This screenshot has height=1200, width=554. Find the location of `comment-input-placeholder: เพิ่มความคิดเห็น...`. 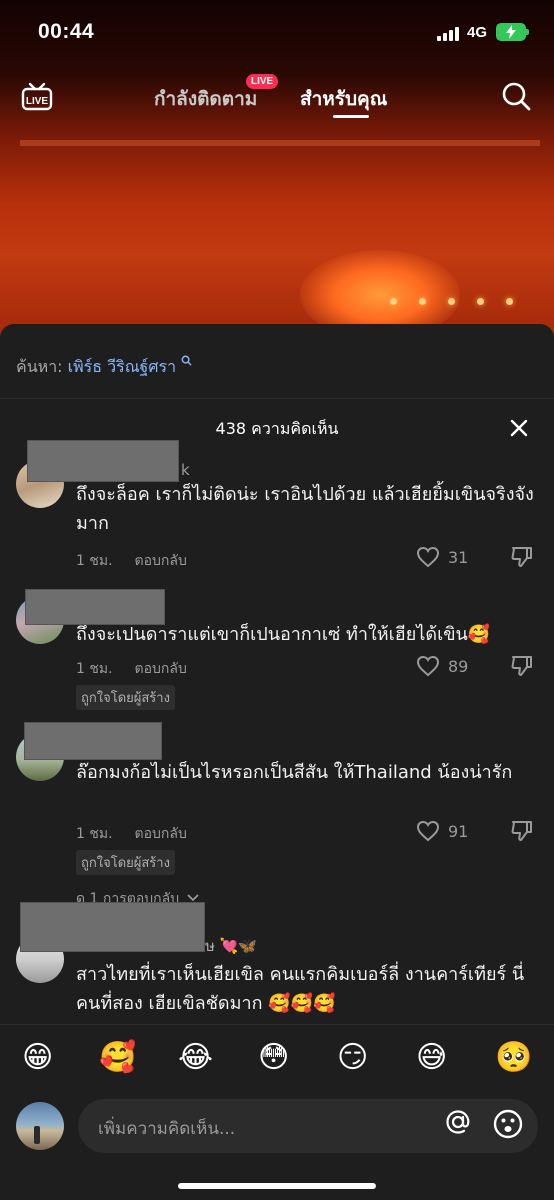

comment-input-placeholder: เพิ่มความคิดเห็น... is located at coordinates (167, 1129).